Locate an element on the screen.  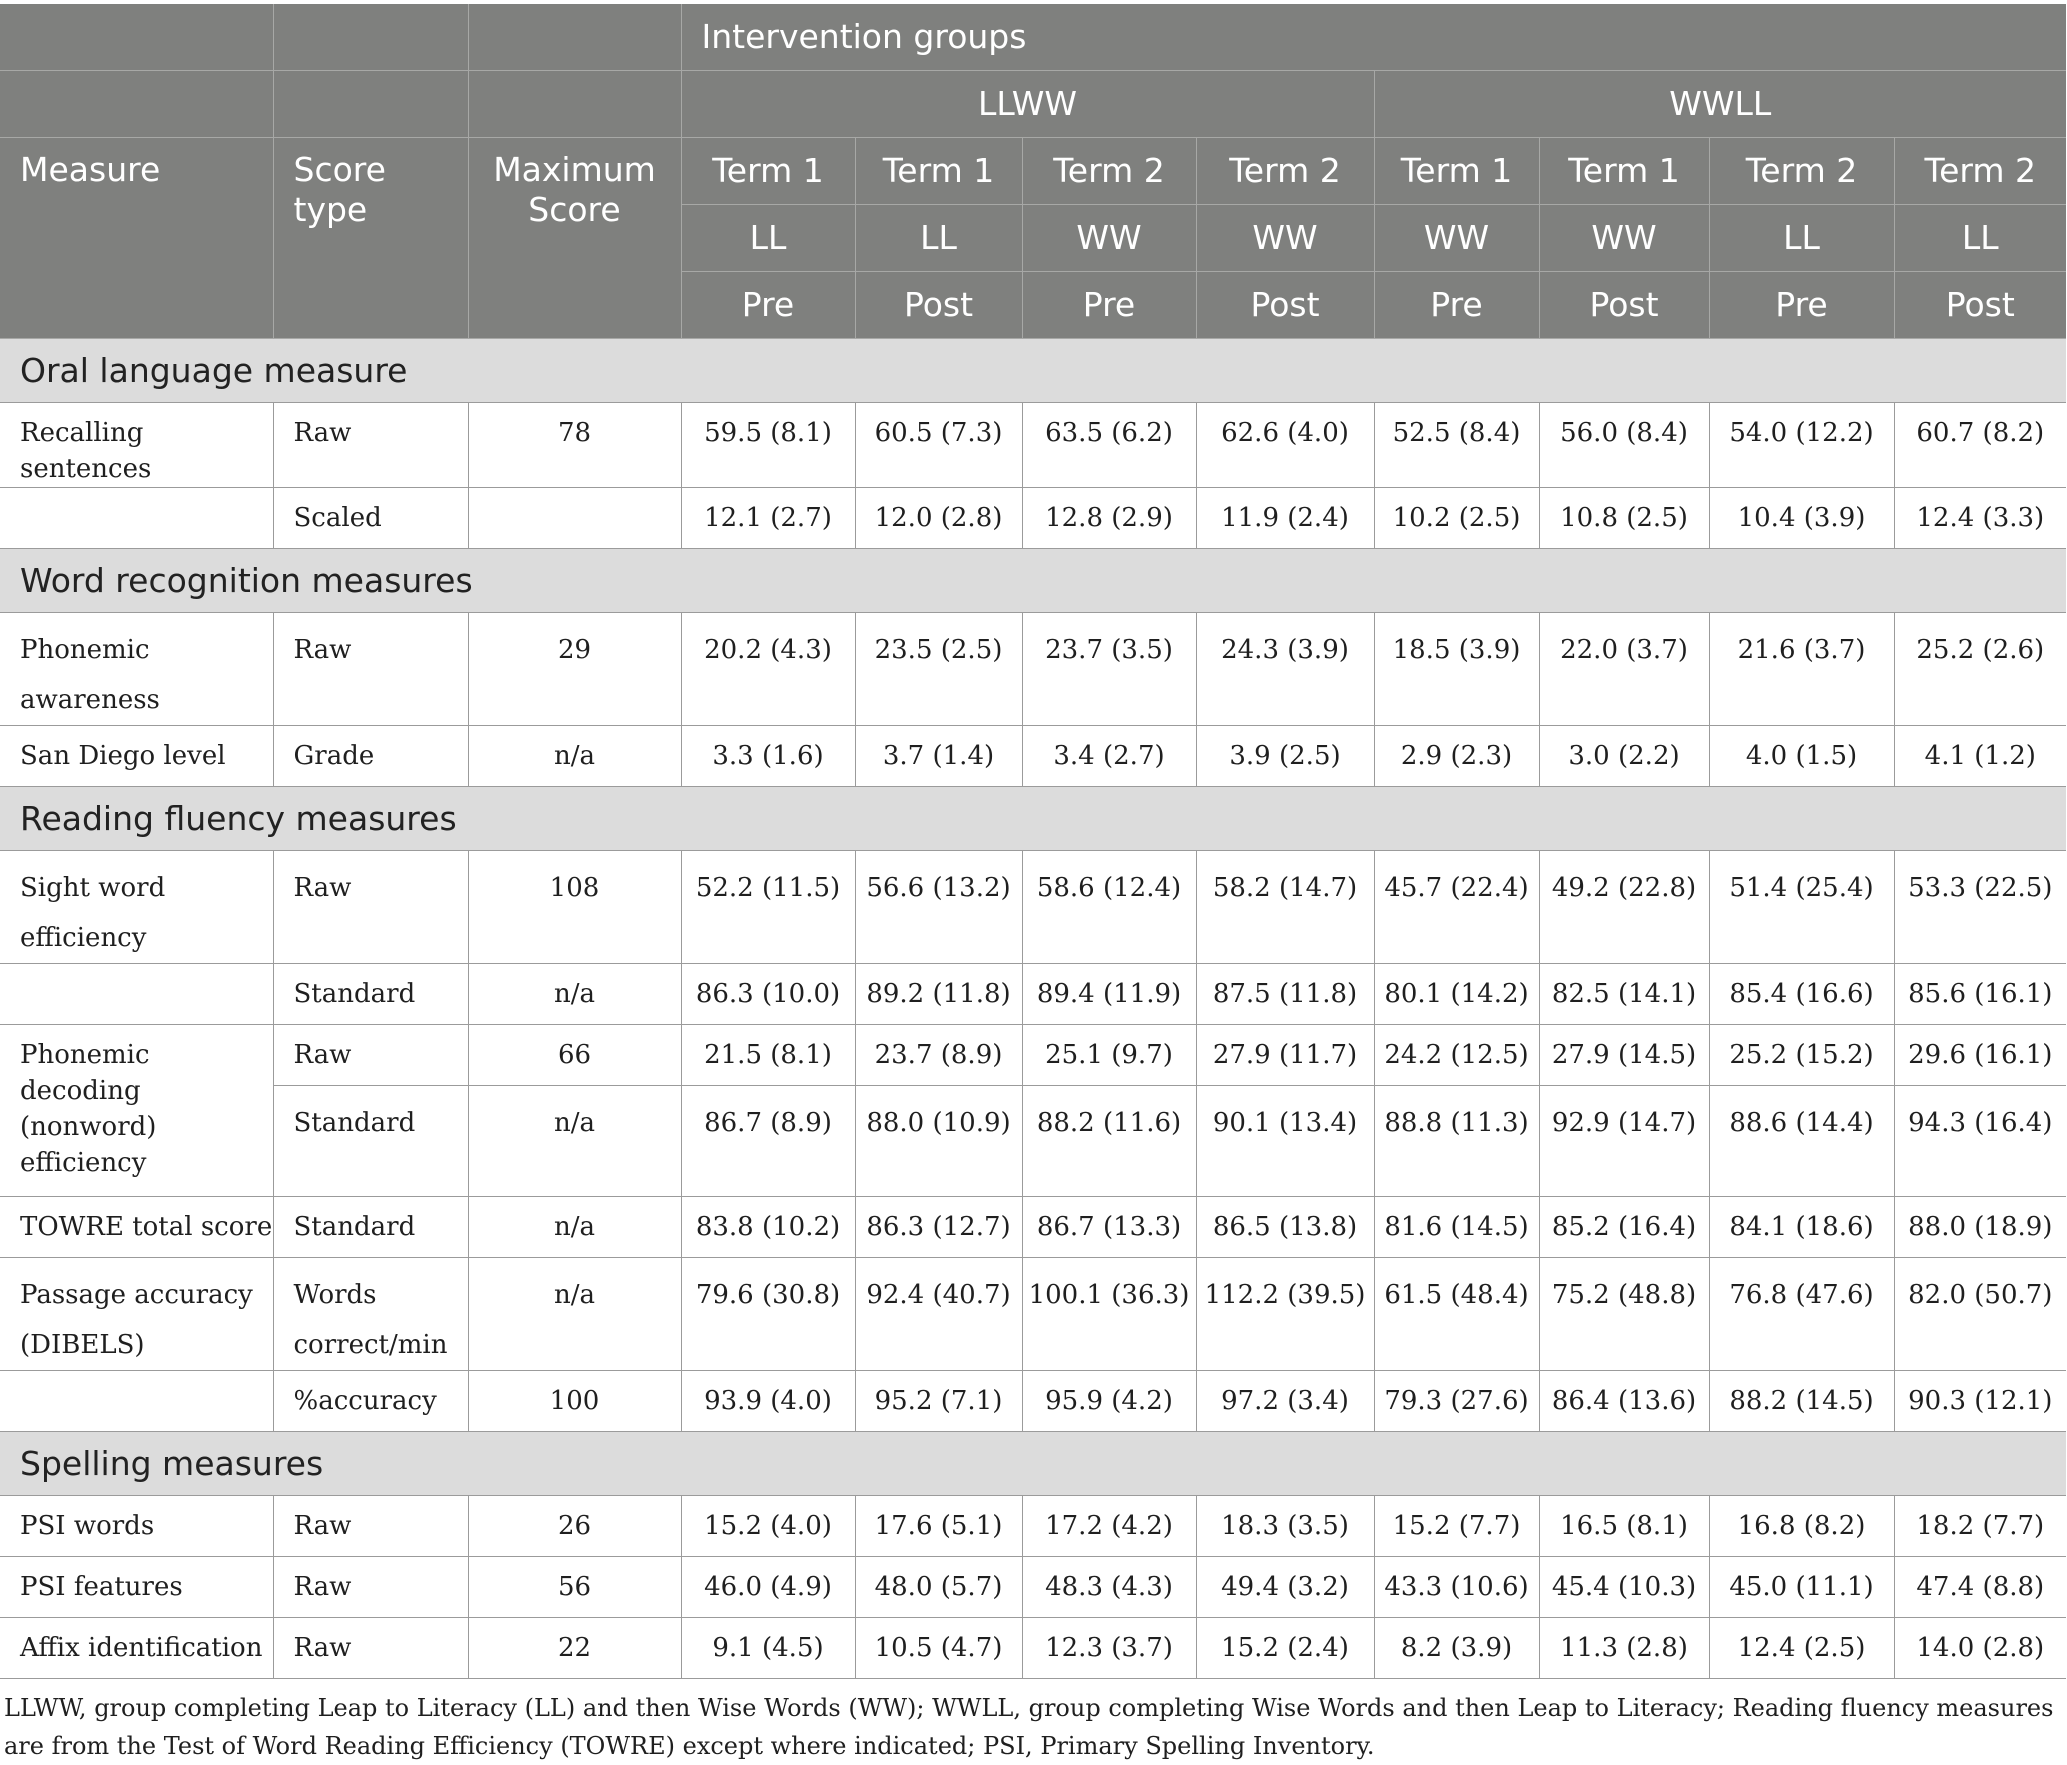
value-cell: 90.3 (12.1) is located at coordinates (1980, 1401).